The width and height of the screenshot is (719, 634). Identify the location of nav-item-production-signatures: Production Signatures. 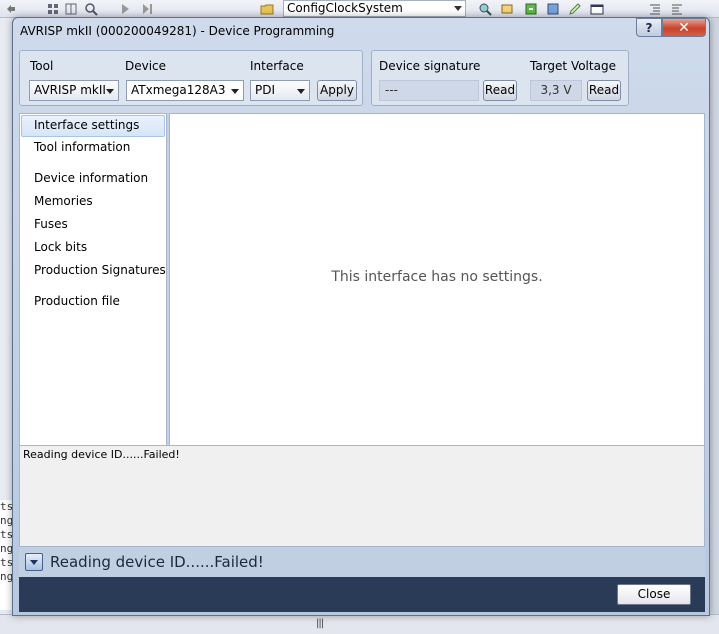
(93, 271).